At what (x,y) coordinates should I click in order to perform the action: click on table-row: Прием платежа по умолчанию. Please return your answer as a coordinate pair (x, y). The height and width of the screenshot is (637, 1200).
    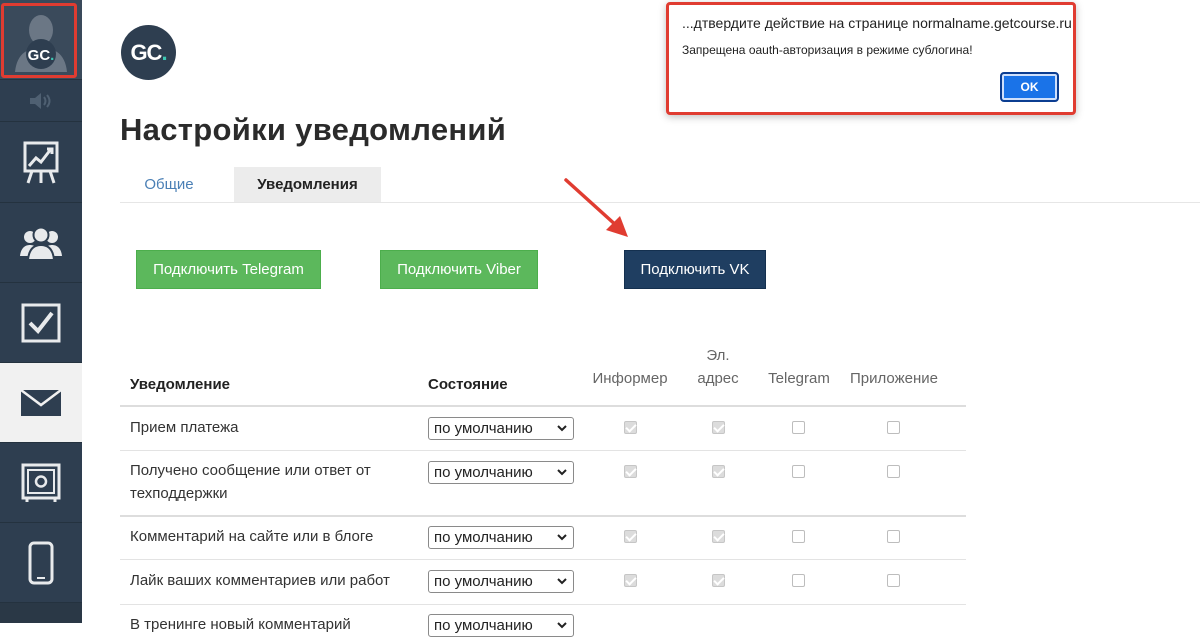
    Looking at the image, I should click on (543, 429).